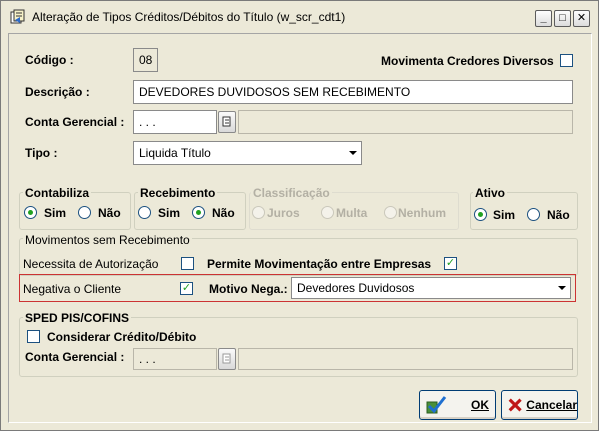  What do you see at coordinates (175, 359) in the screenshot?
I see `sped-conta-field: . . .` at bounding box center [175, 359].